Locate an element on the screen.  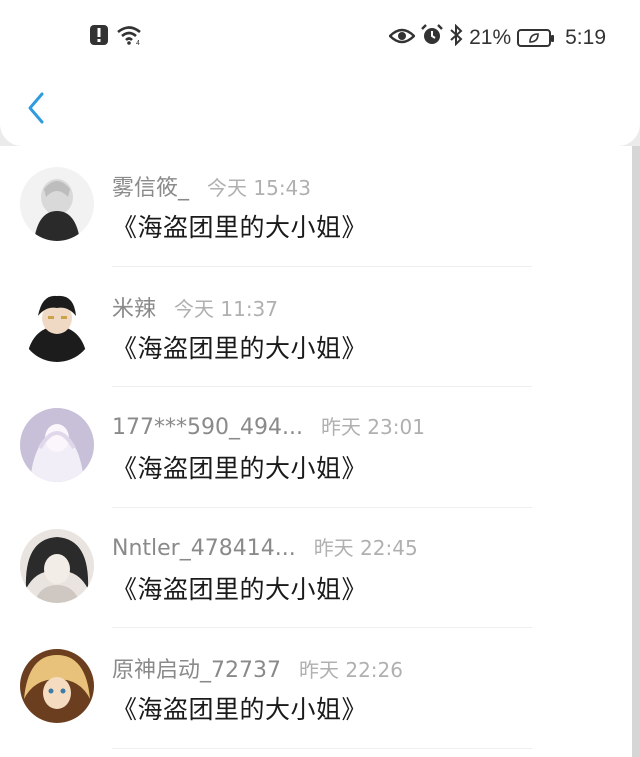
sender-name: 米辣 is located at coordinates (134, 307).